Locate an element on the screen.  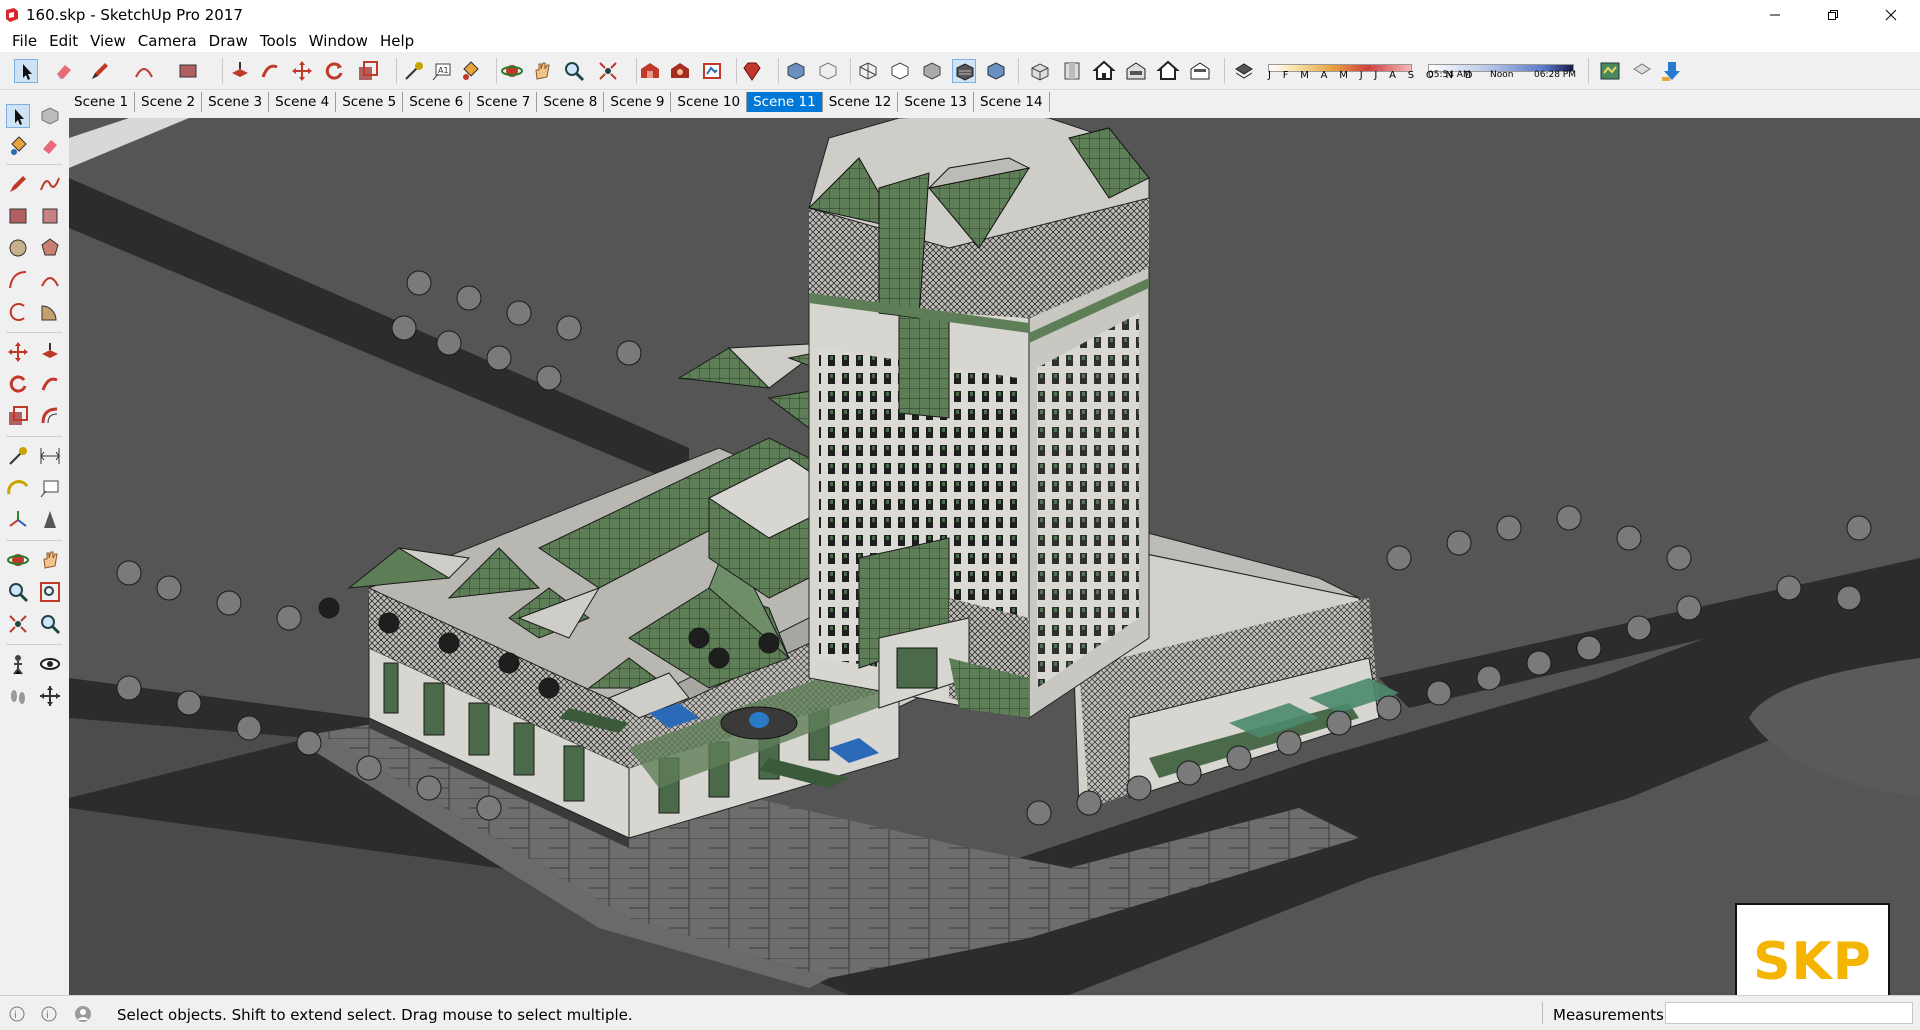
warehouse-icon is located at coordinates (650, 71).